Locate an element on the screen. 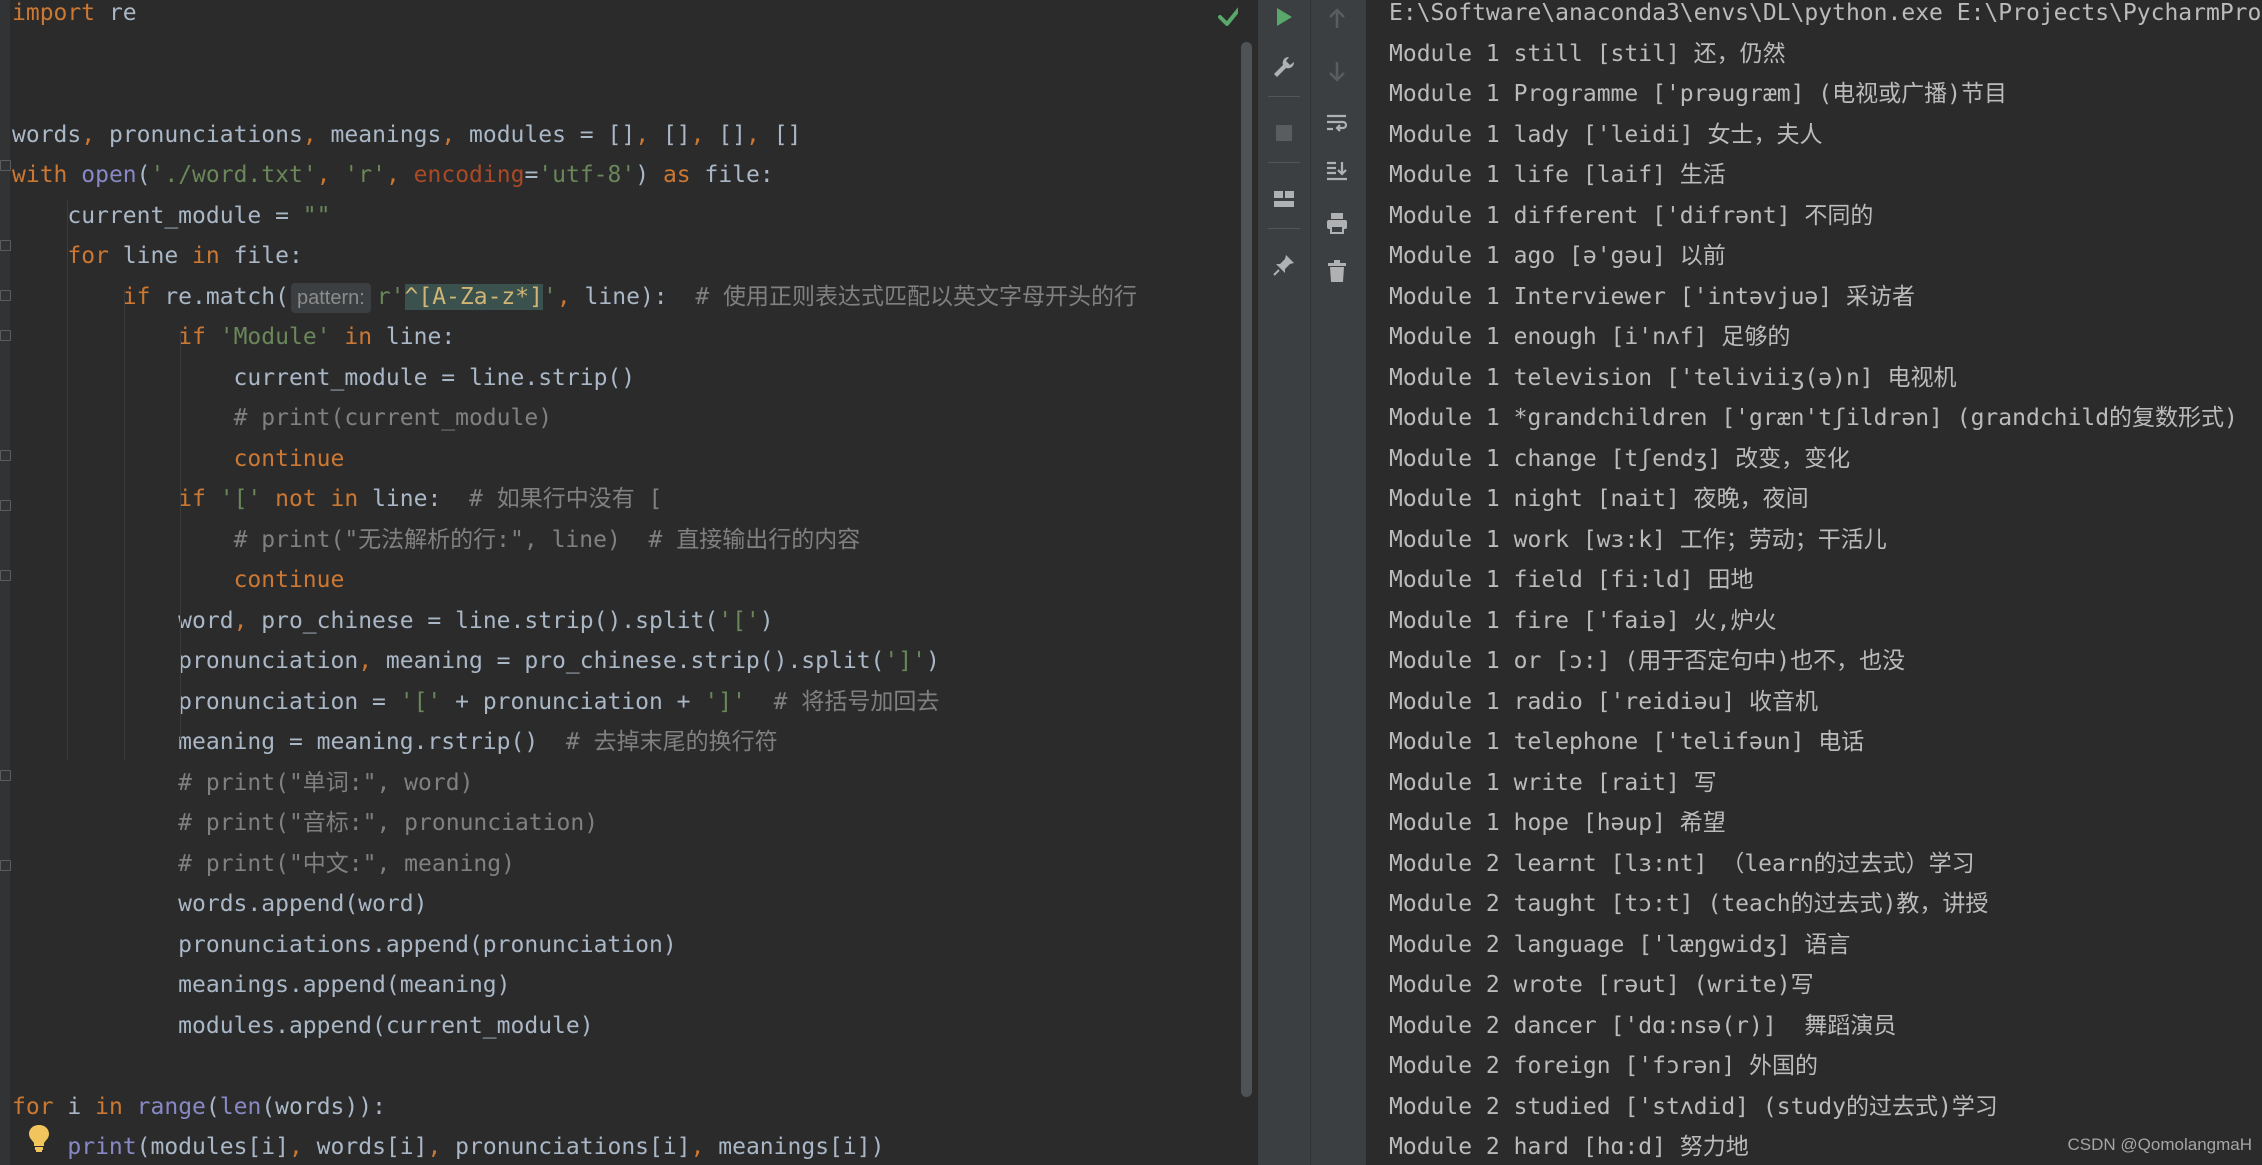 This screenshot has height=1165, width=2262. code-token: line is located at coordinates (150, 256).